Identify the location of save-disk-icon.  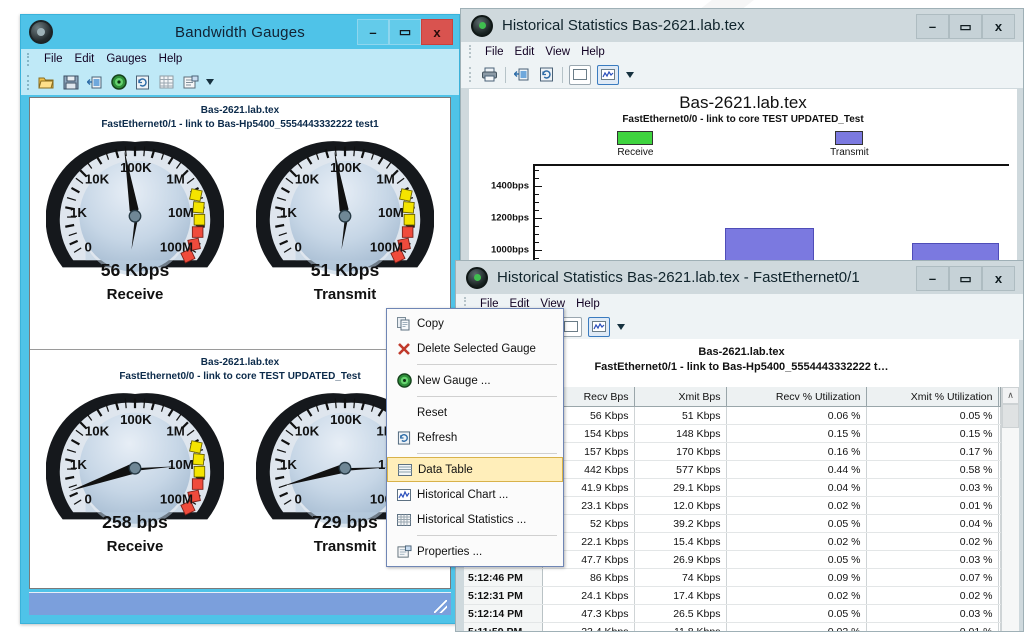
(70, 82).